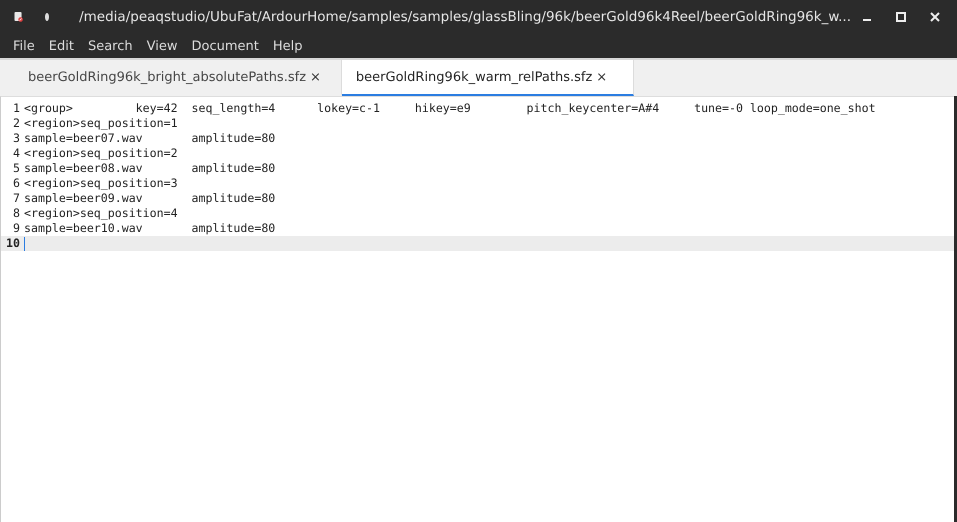 The height and width of the screenshot is (522, 957). I want to click on menu-item: File, so click(24, 46).